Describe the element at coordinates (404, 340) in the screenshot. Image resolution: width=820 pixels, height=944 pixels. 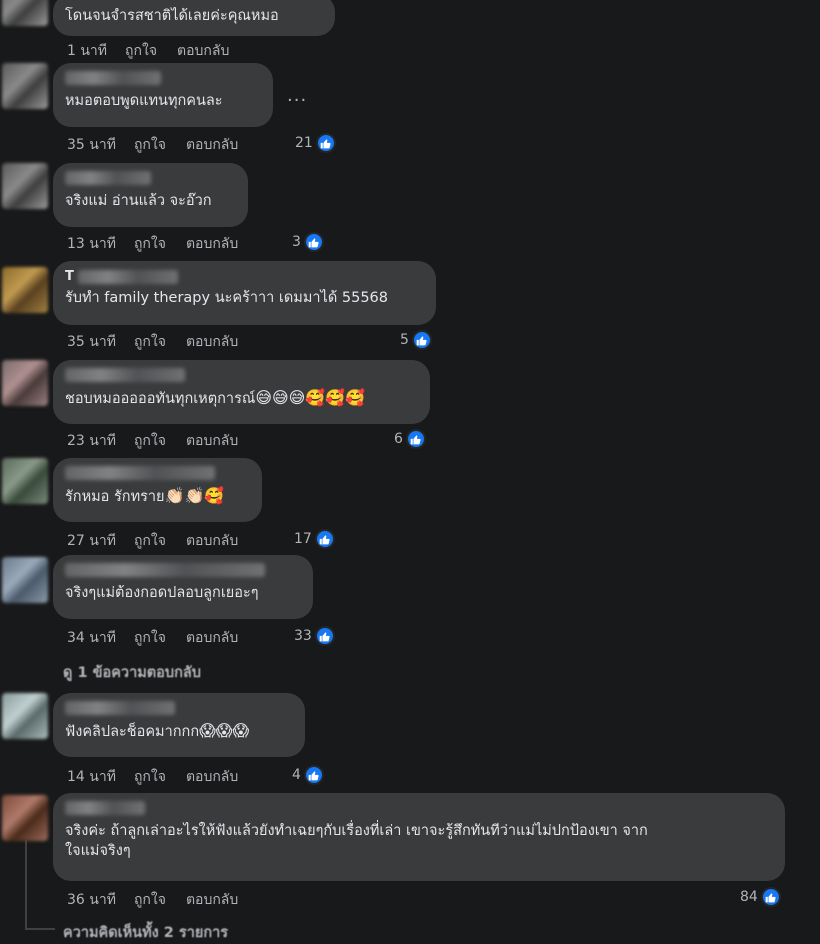
I see `reaction-number: 5` at that location.